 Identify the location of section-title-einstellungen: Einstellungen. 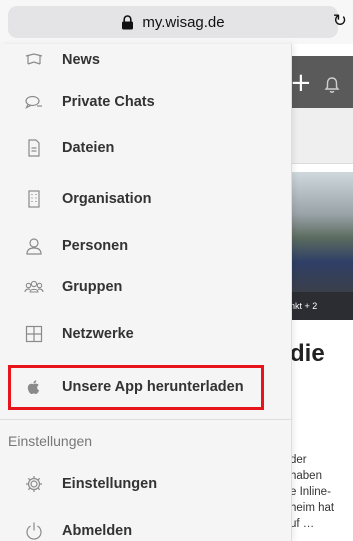
(50, 441).